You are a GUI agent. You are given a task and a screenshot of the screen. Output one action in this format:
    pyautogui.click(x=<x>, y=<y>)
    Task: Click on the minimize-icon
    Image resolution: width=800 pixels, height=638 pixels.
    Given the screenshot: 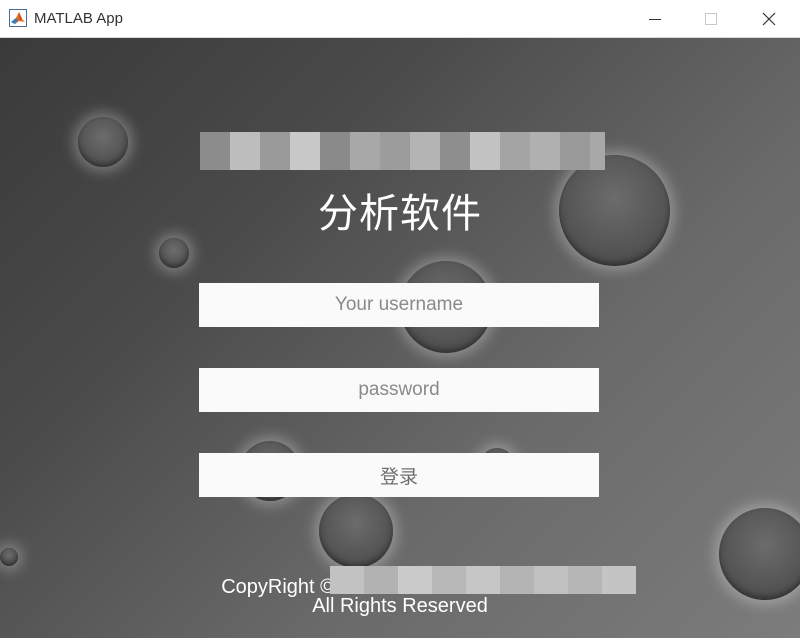 What is the action you would take?
    pyautogui.click(x=655, y=19)
    